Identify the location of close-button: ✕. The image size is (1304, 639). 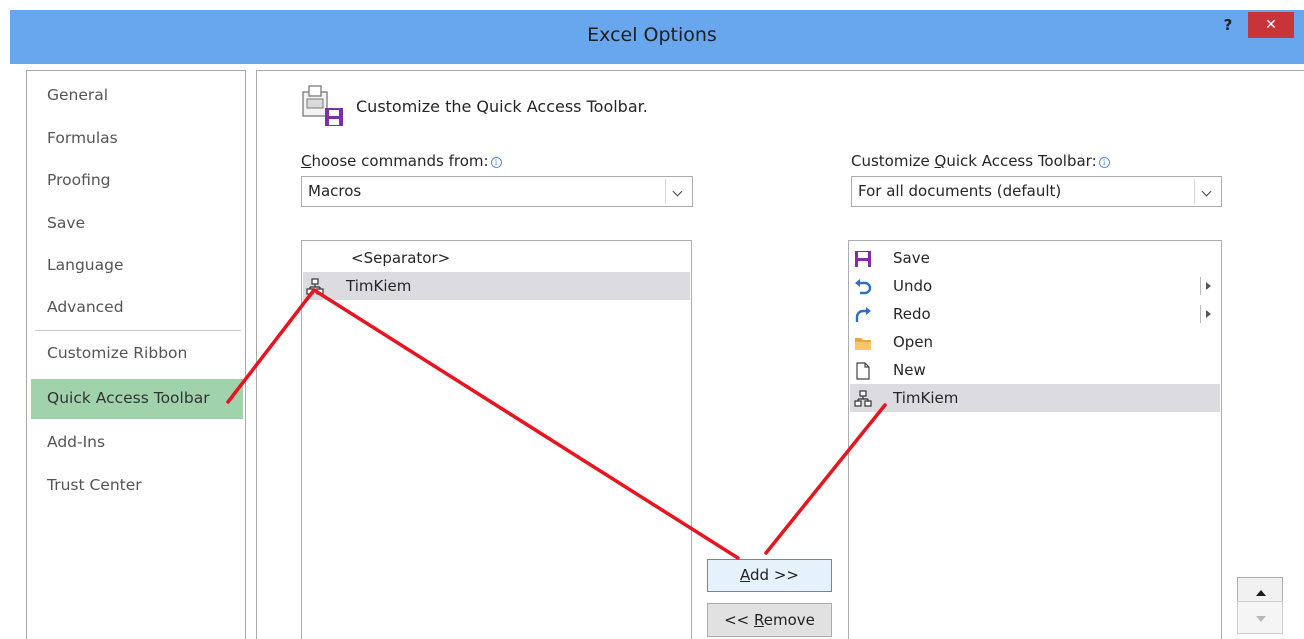
(1271, 25).